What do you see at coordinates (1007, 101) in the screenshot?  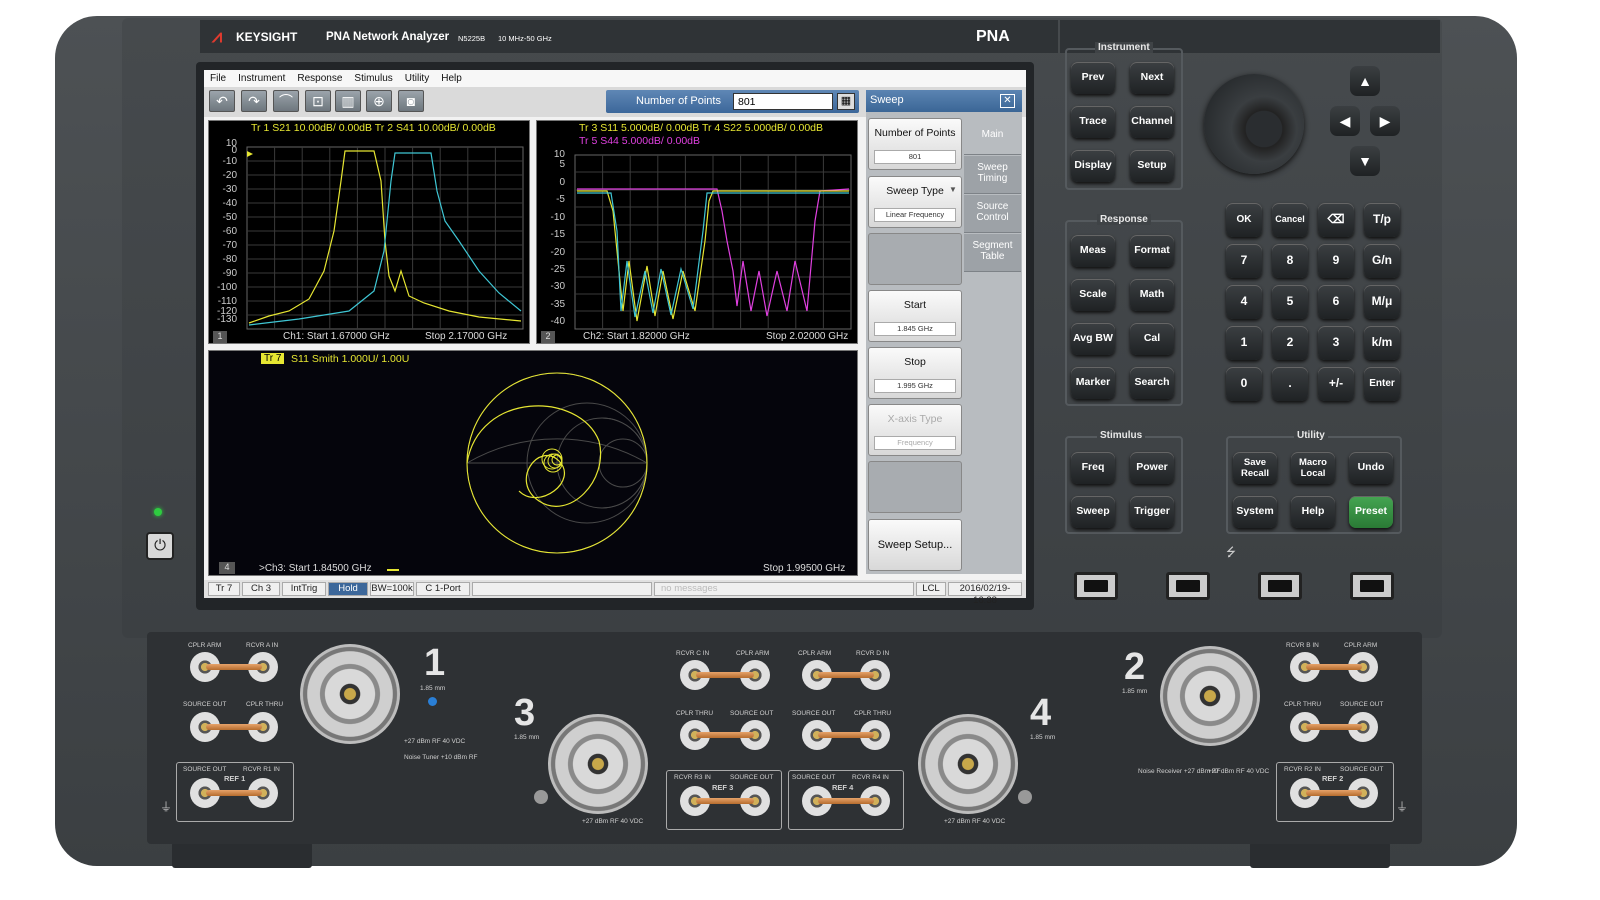 I see `close-icon: ✕` at bounding box center [1007, 101].